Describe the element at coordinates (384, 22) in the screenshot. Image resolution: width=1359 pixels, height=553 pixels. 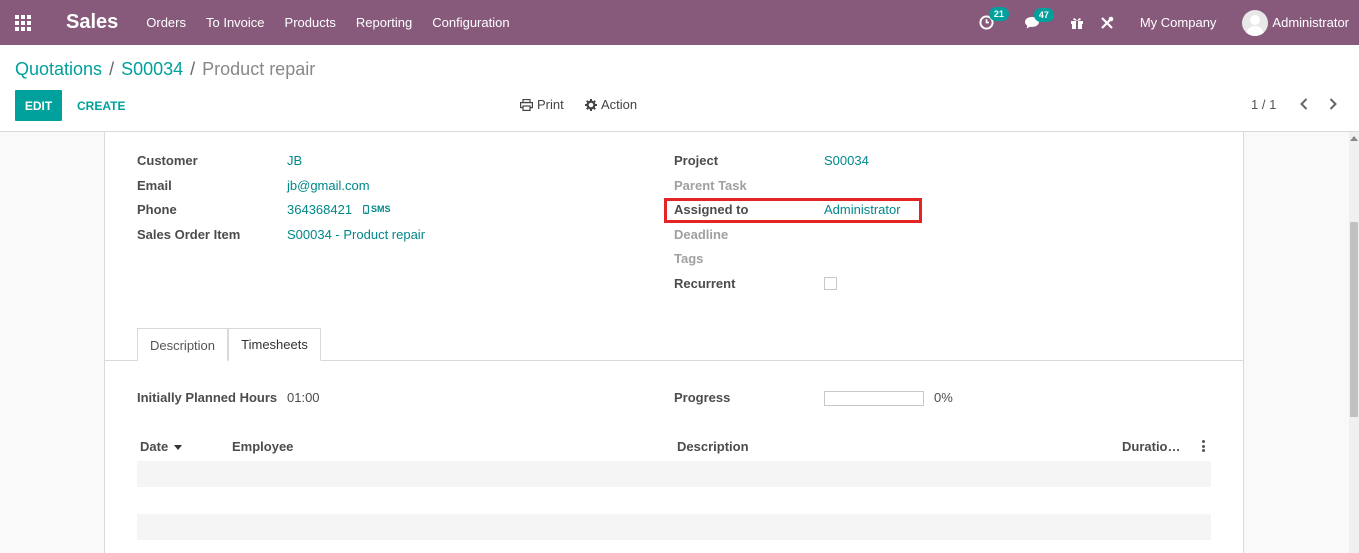
I see `menu-item-reporting: Reporting` at that location.